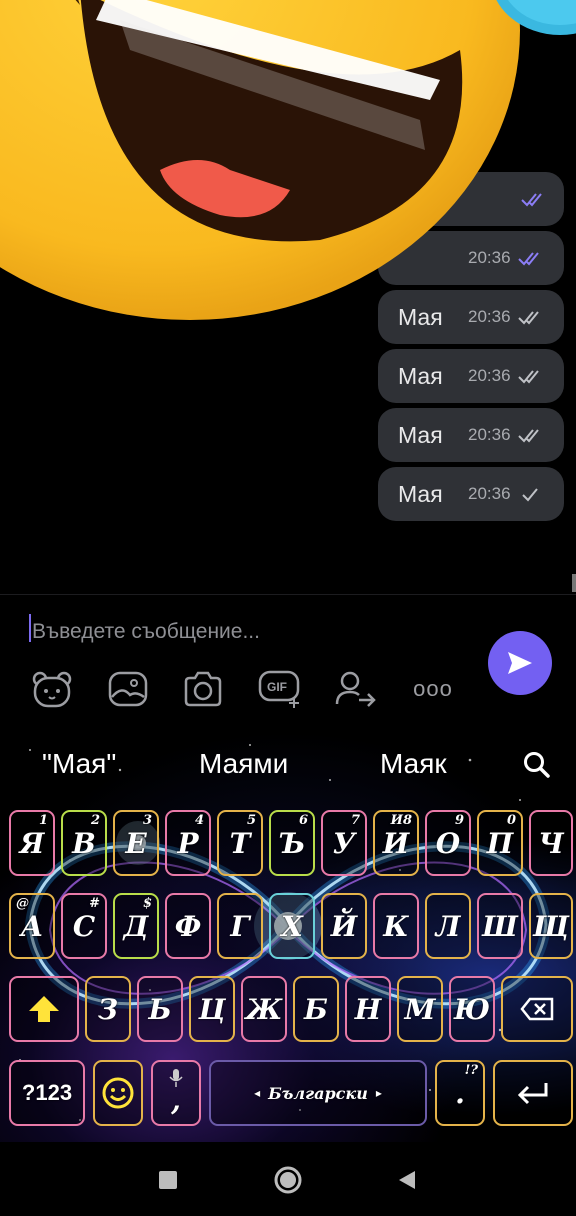 The width and height of the screenshot is (576, 1216). Describe the element at coordinates (303, 820) in the screenshot. I see `key-alt-label: 6` at that location.